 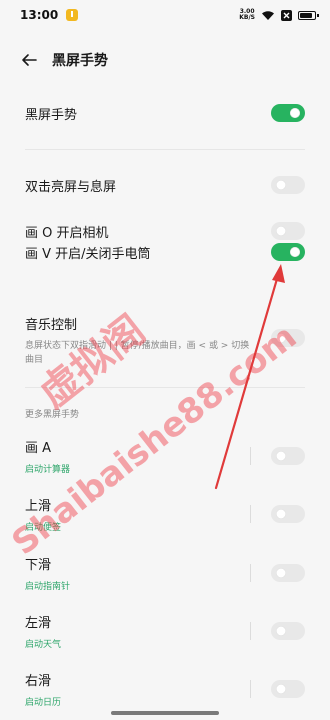 What do you see at coordinates (165, 514) in the screenshot?
I see `more-gesture-row: 上滑 启动便签` at bounding box center [165, 514].